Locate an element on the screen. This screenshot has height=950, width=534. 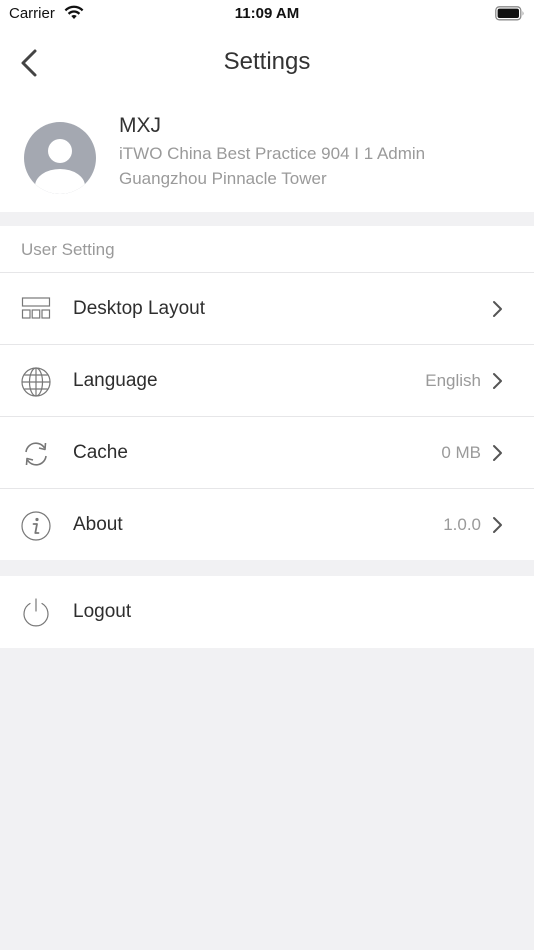
settings-row-about: About 1.0.0 is located at coordinates (267, 524).